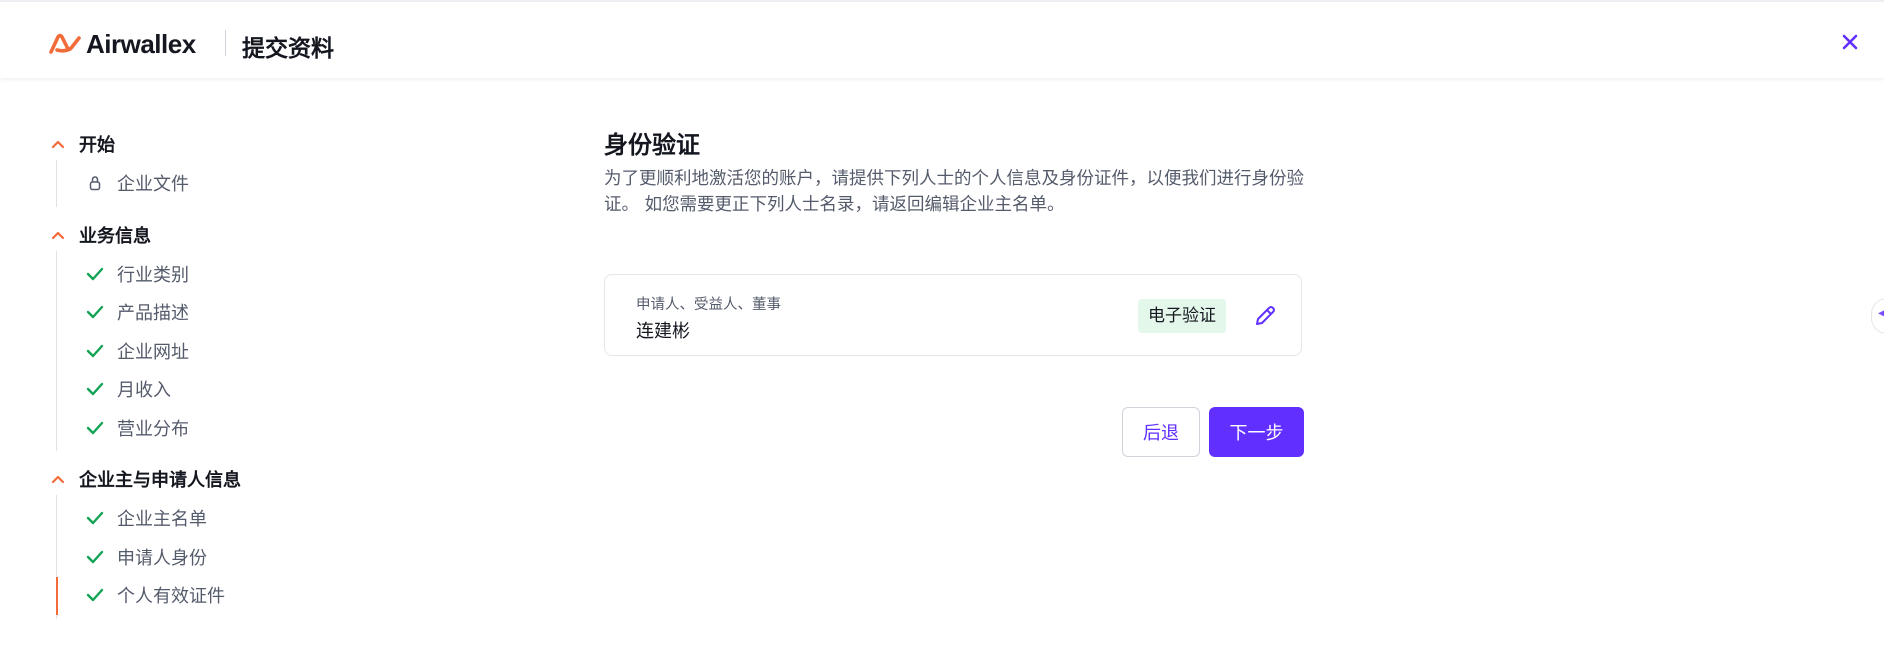 The height and width of the screenshot is (656, 1884). Describe the element at coordinates (225, 43) in the screenshot. I see `header-divider` at that location.